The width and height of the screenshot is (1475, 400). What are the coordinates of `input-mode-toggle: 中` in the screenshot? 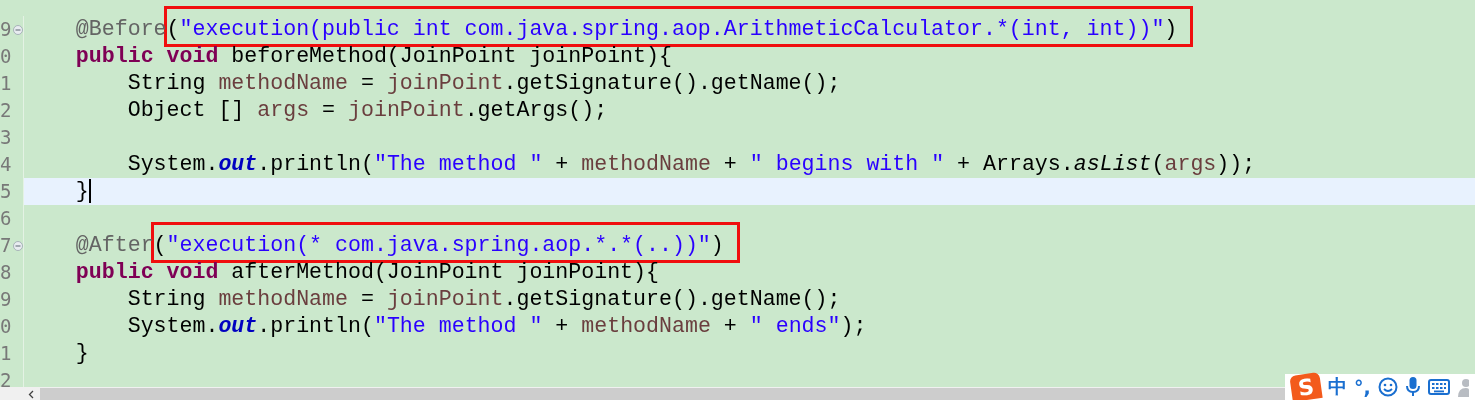 It's located at (1337, 387).